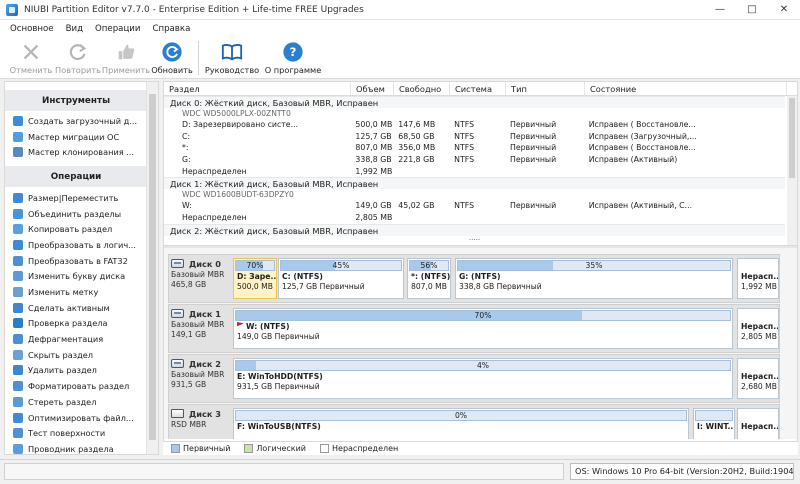 The image size is (800, 484). What do you see at coordinates (76, 402) in the screenshot?
I see `op-wipe: Стереть раздел` at bounding box center [76, 402].